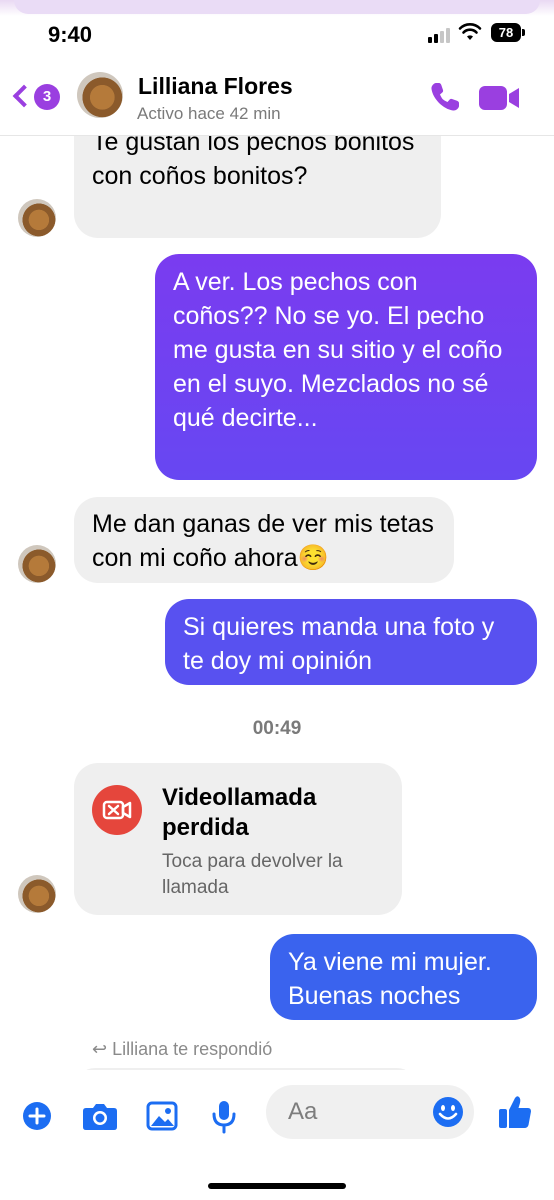 This screenshot has height=1200, width=554. What do you see at coordinates (209, 113) in the screenshot?
I see `contact-status: Activo hace 42 min` at bounding box center [209, 113].